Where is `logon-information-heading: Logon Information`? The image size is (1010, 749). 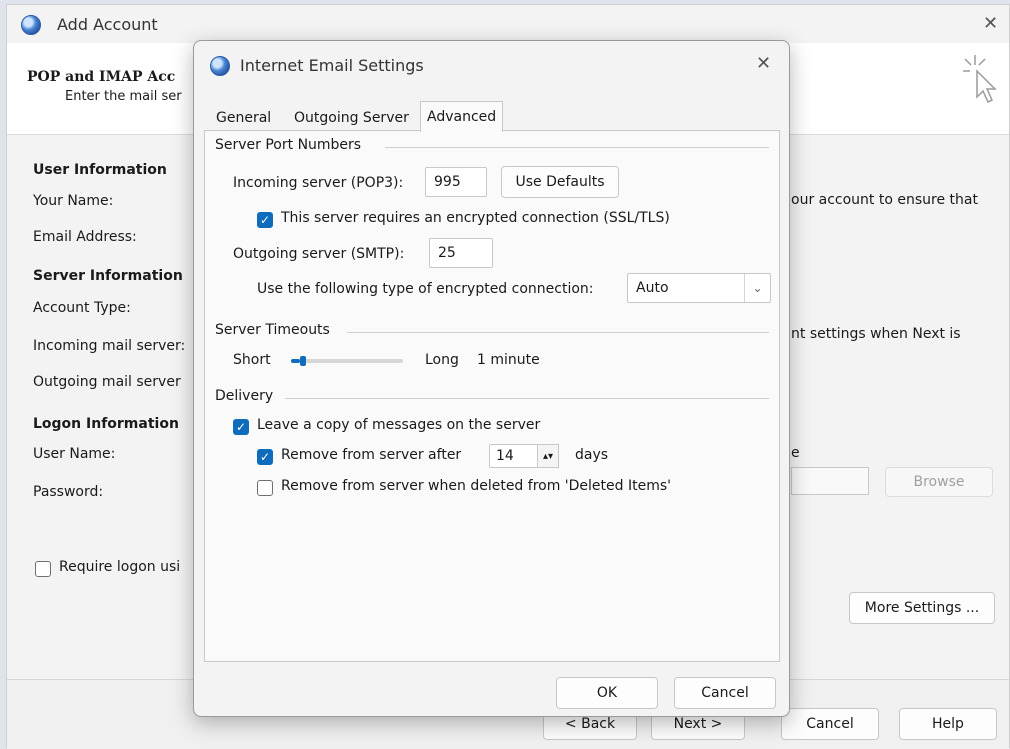
logon-information-heading: Logon Information is located at coordinates (106, 424).